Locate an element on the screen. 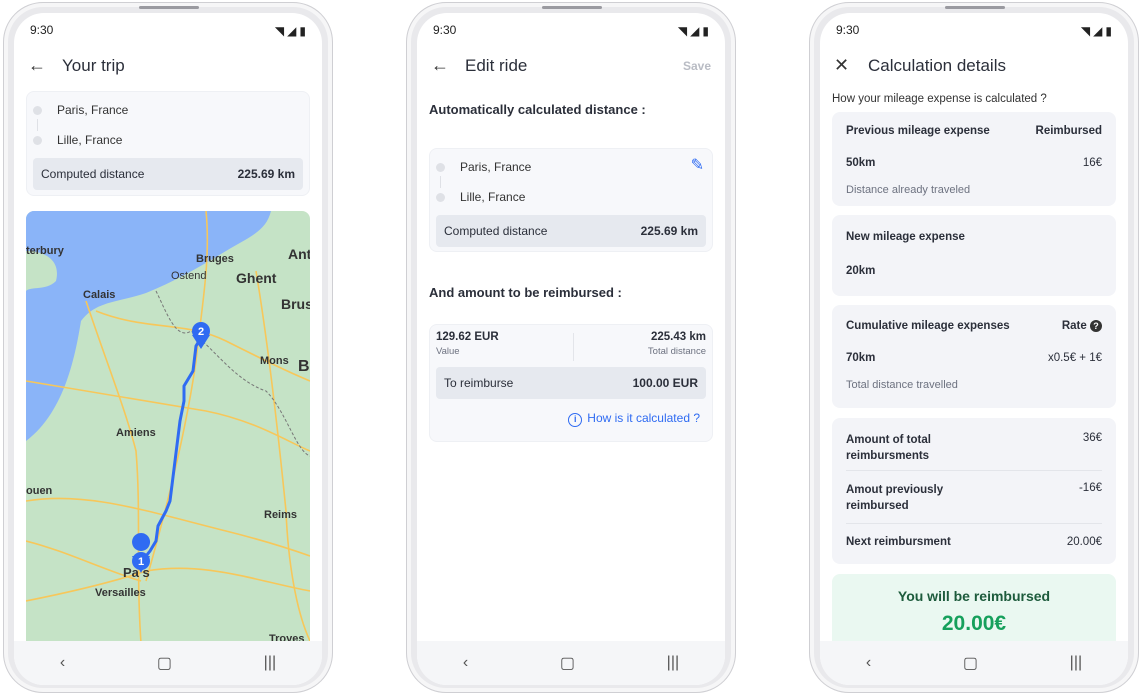 The width and height of the screenshot is (1140, 695). section-title-amount: And amount to be reimbursed : is located at coordinates (525, 292).